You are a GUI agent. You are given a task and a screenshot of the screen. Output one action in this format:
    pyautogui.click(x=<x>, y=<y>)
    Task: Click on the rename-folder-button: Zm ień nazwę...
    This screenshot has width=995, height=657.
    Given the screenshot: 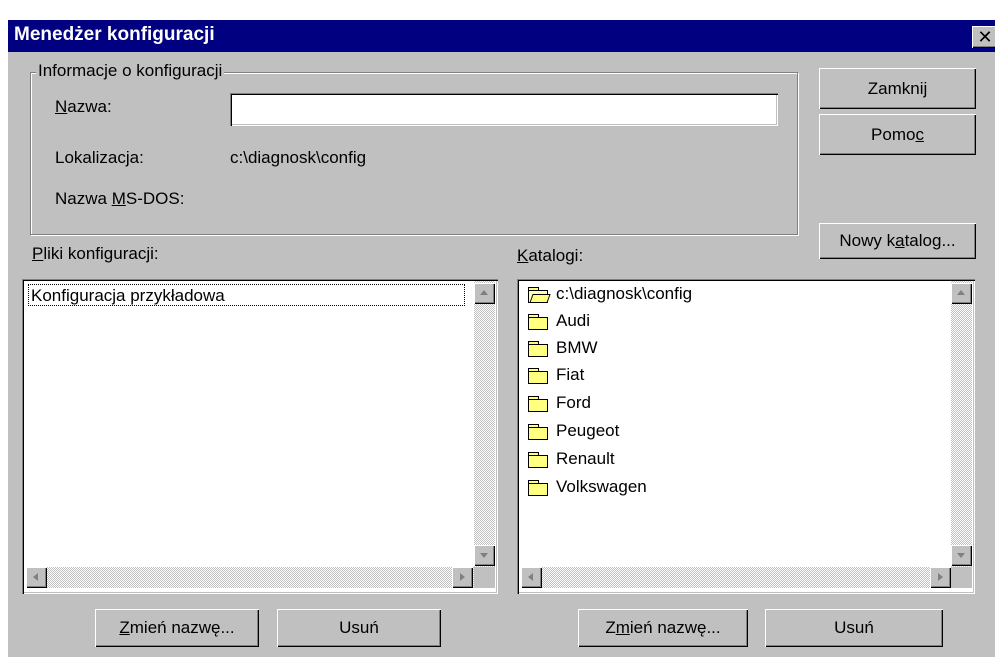 What is the action you would take?
    pyautogui.click(x=663, y=628)
    